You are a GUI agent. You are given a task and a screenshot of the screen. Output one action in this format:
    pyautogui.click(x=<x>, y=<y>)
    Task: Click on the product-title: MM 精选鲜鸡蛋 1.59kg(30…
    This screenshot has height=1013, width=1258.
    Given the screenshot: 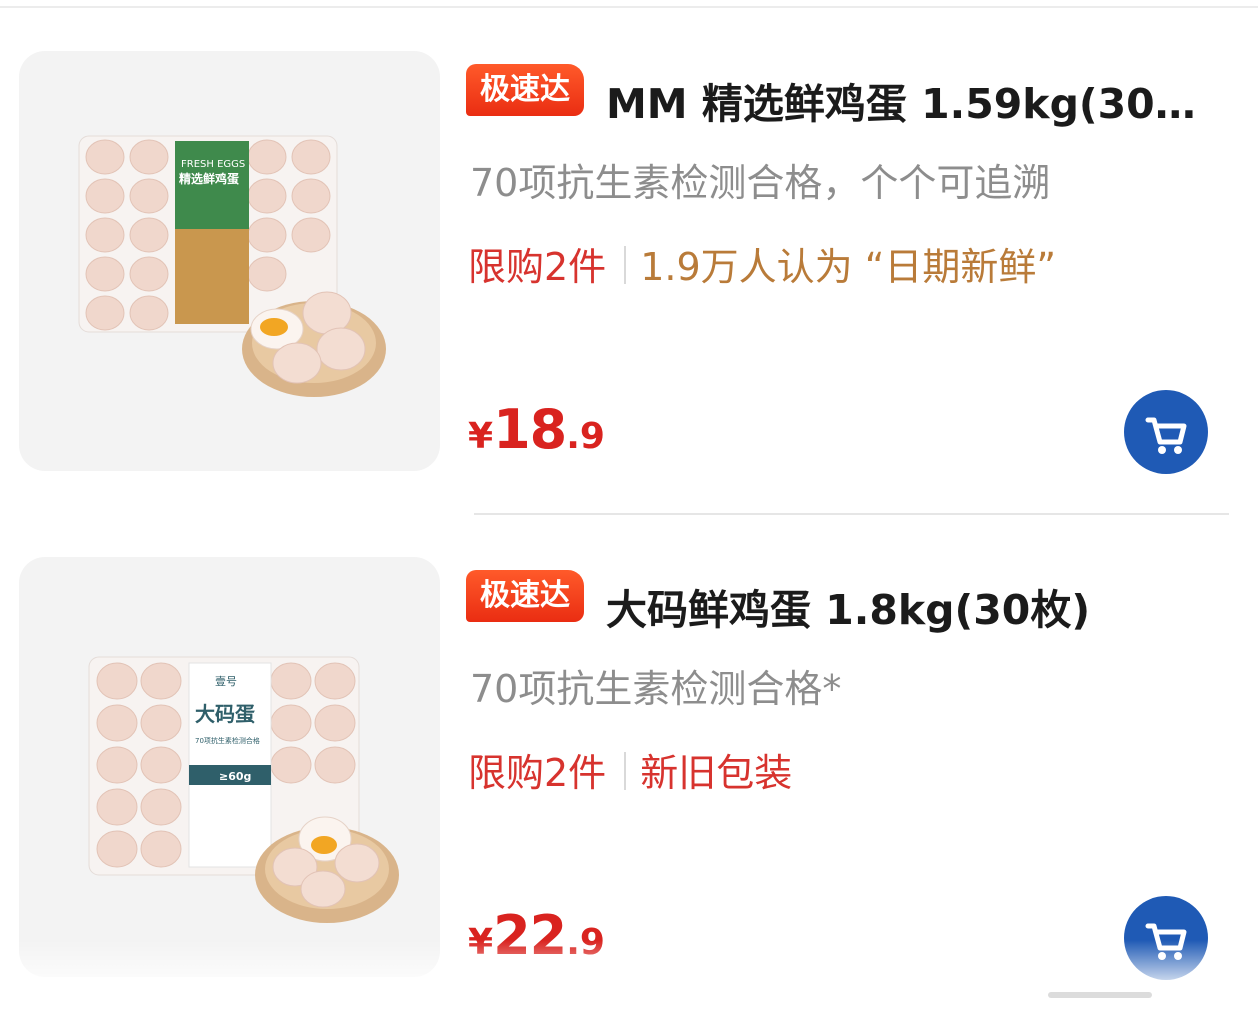 What is the action you would take?
    pyautogui.click(x=914, y=100)
    